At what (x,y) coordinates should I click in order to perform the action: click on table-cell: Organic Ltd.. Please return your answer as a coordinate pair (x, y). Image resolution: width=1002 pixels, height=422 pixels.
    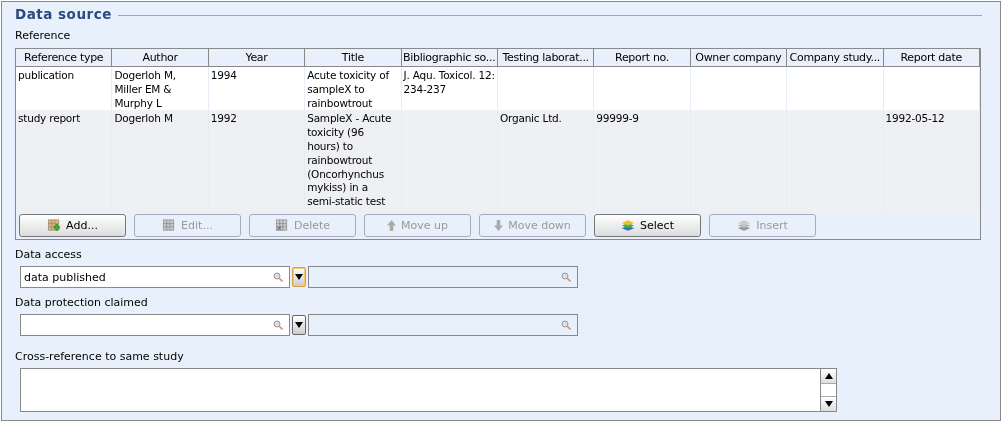
    Looking at the image, I should click on (530, 118).